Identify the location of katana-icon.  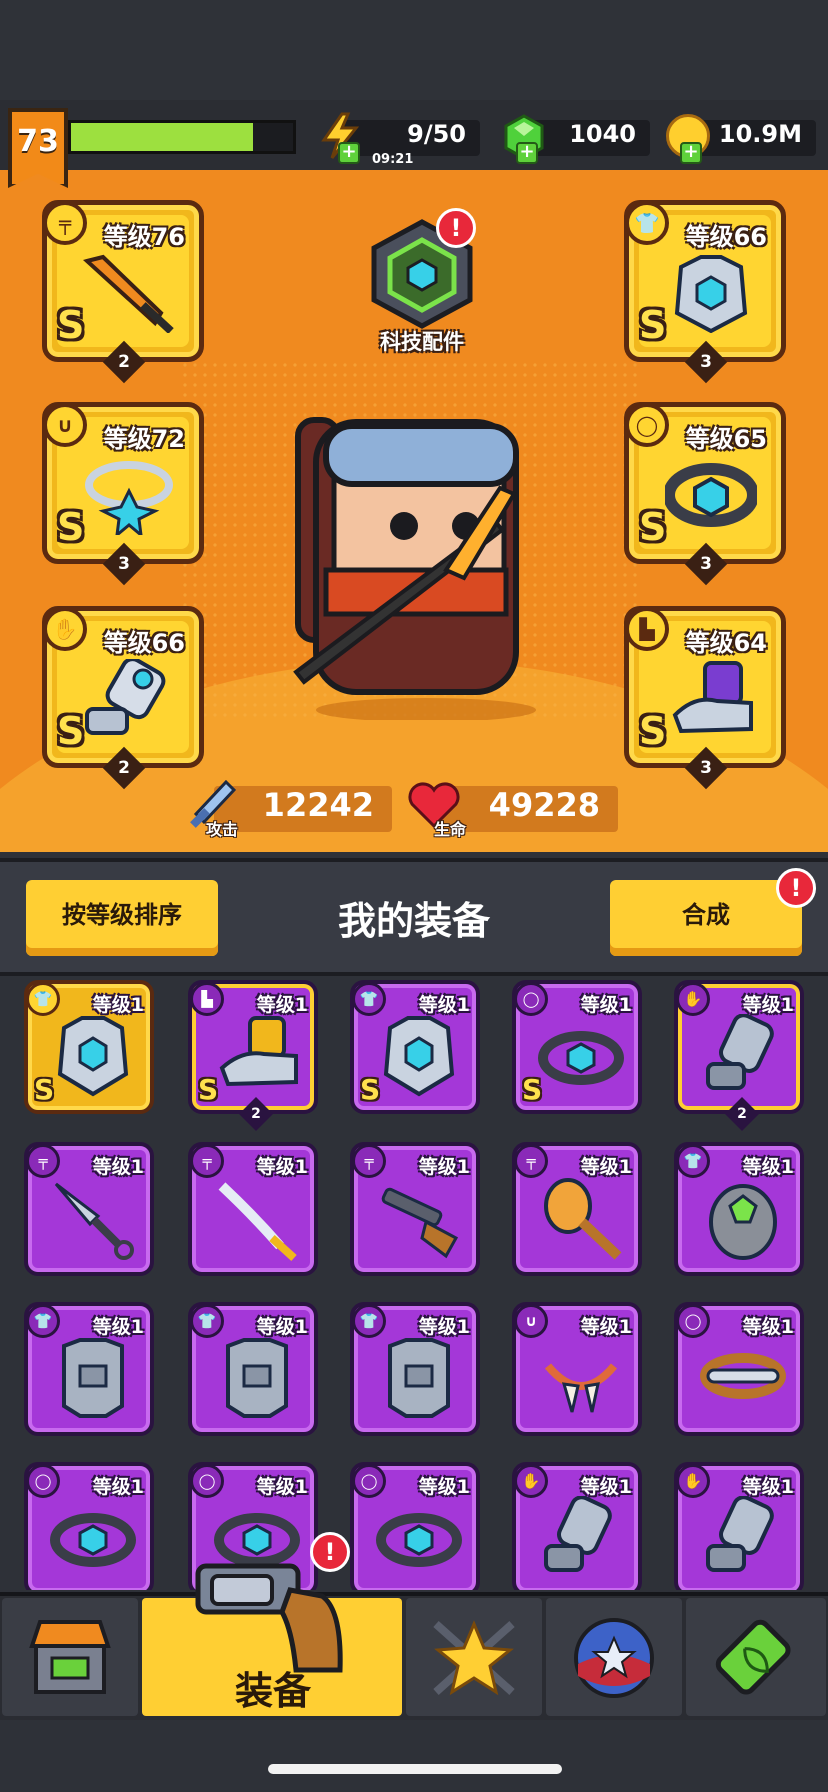
(257, 1221).